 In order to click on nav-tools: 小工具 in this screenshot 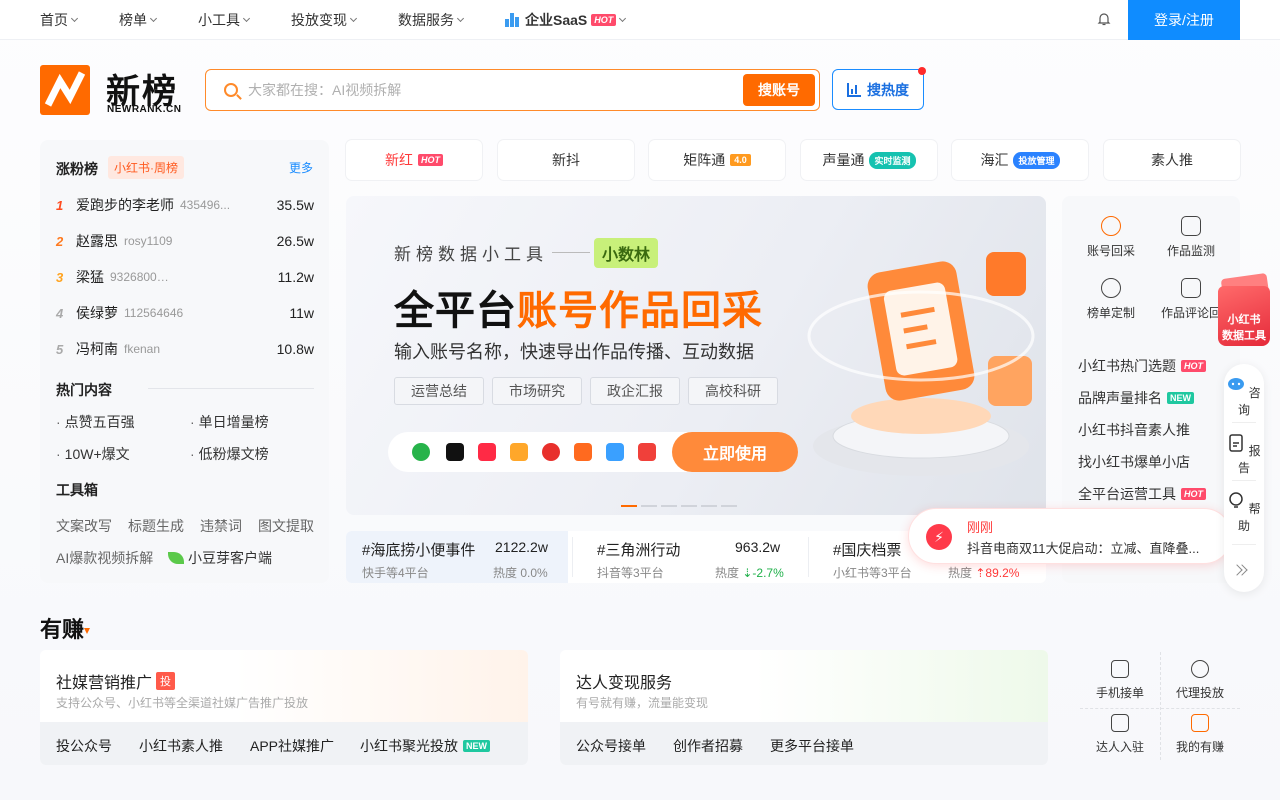, I will do `click(224, 20)`.